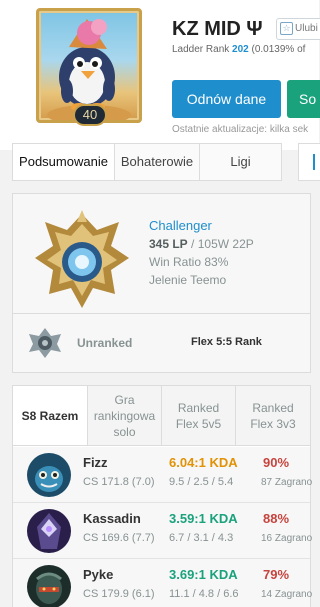 The width and height of the screenshot is (320, 607). What do you see at coordinates (201, 49) in the screenshot?
I see `ladder-prefix: Ladder Rank` at bounding box center [201, 49].